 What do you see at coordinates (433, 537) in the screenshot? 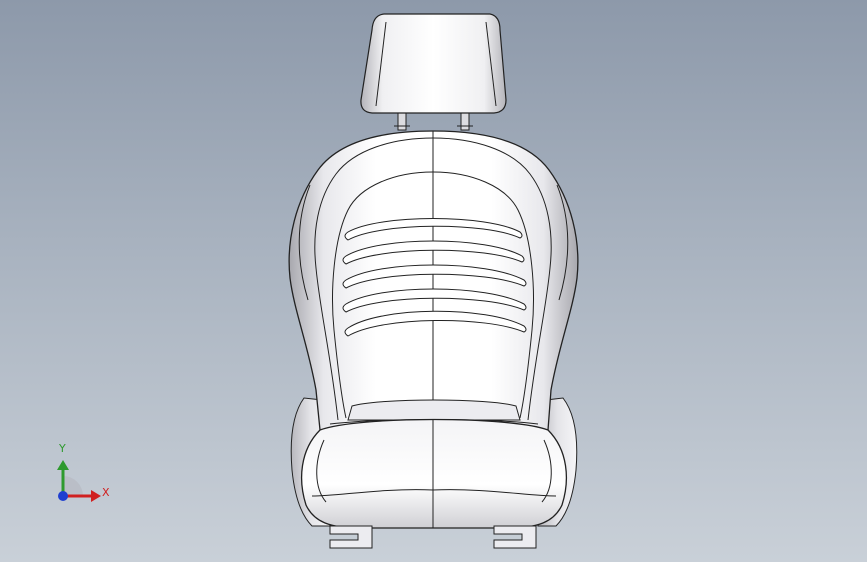
I see `seat-brackets` at bounding box center [433, 537].